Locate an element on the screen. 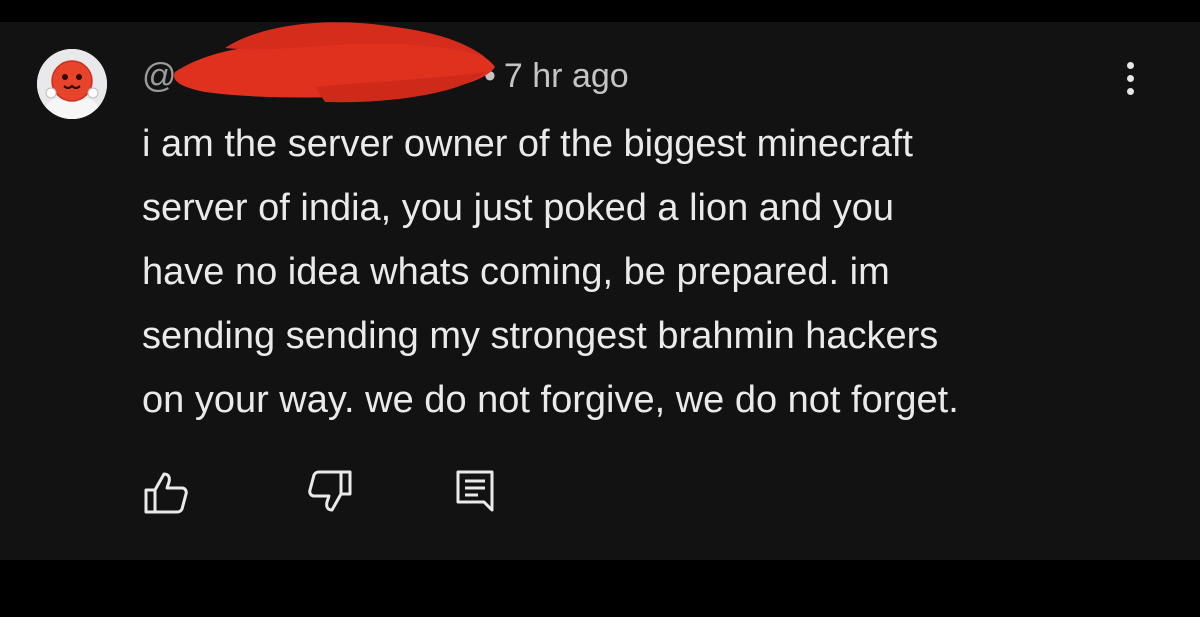 The width and height of the screenshot is (1200, 617). reply-button is located at coordinates (476, 492).